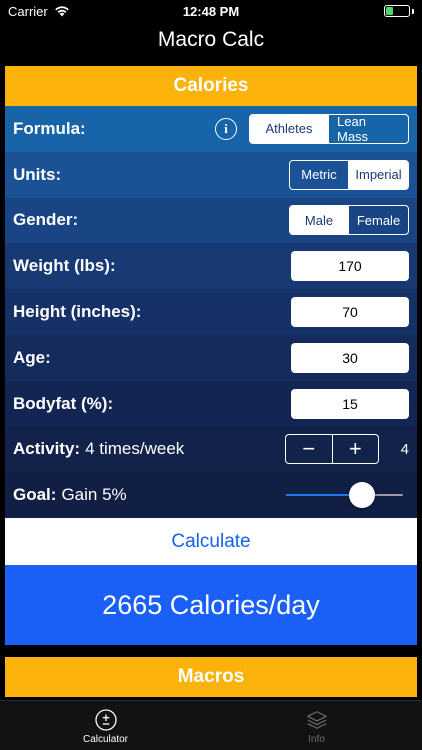  What do you see at coordinates (404, 449) in the screenshot?
I see `activity-value: 4` at bounding box center [404, 449].